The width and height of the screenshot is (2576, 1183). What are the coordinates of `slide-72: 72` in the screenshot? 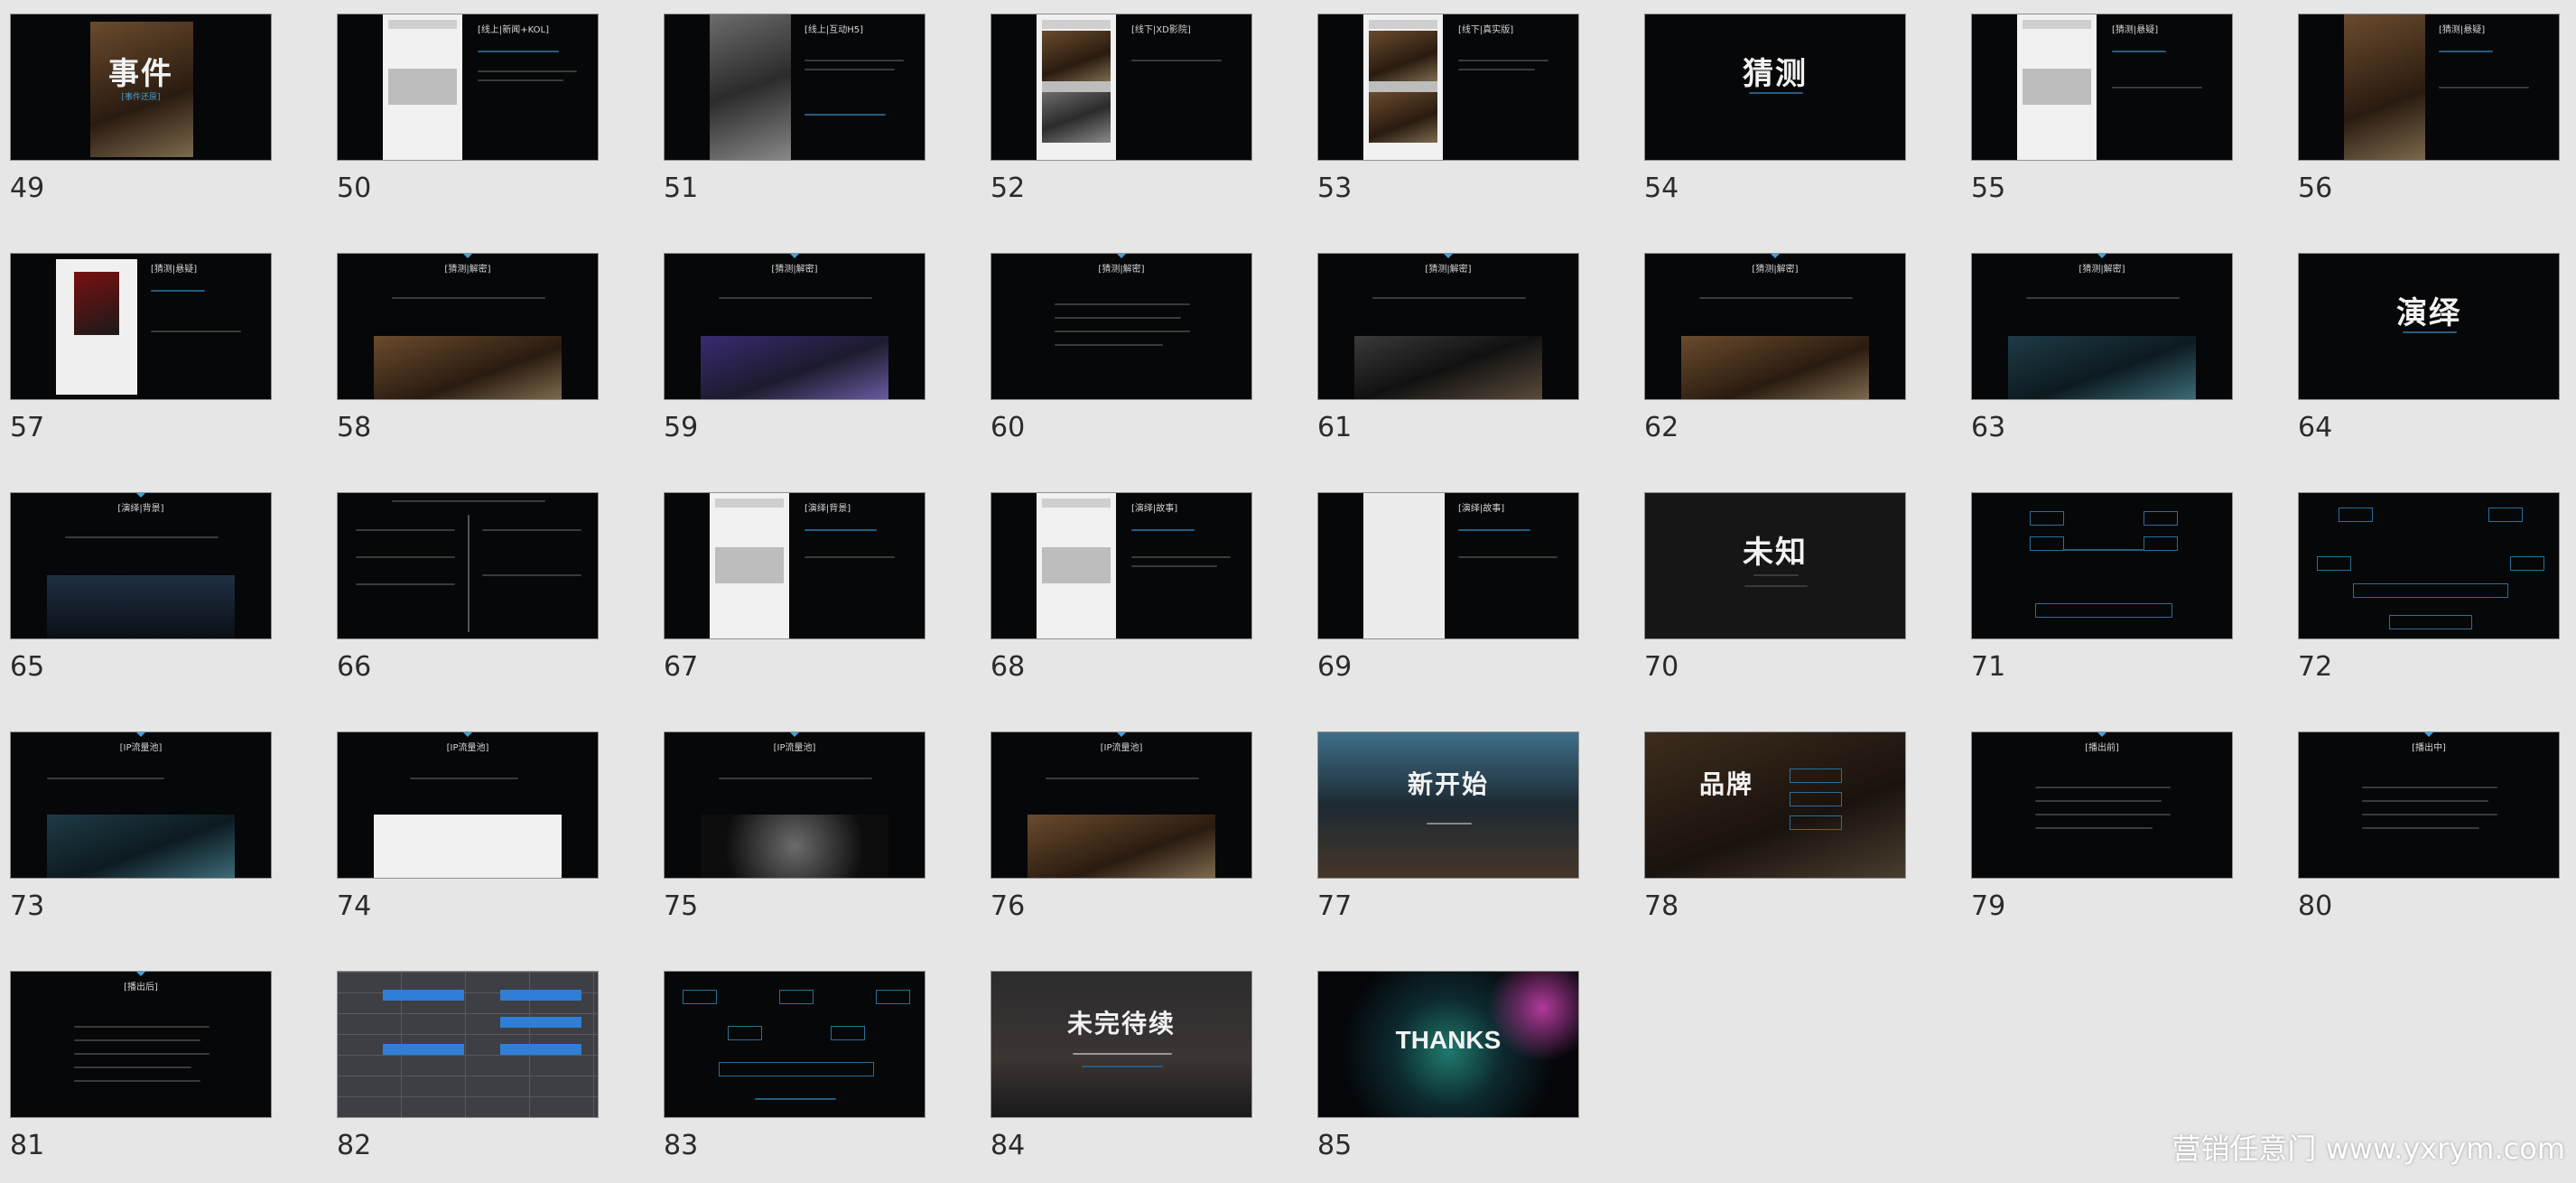 It's located at (2429, 598).